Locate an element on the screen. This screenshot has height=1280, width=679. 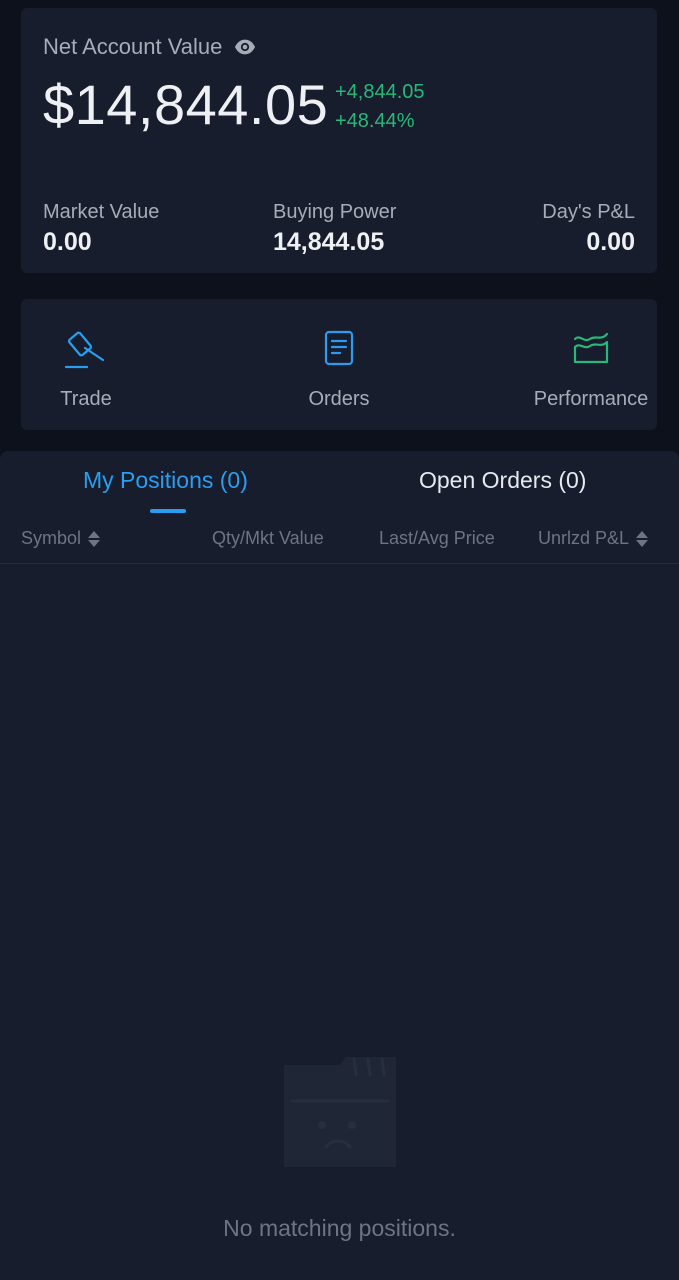
active-tab-indicator is located at coordinates (168, 511).